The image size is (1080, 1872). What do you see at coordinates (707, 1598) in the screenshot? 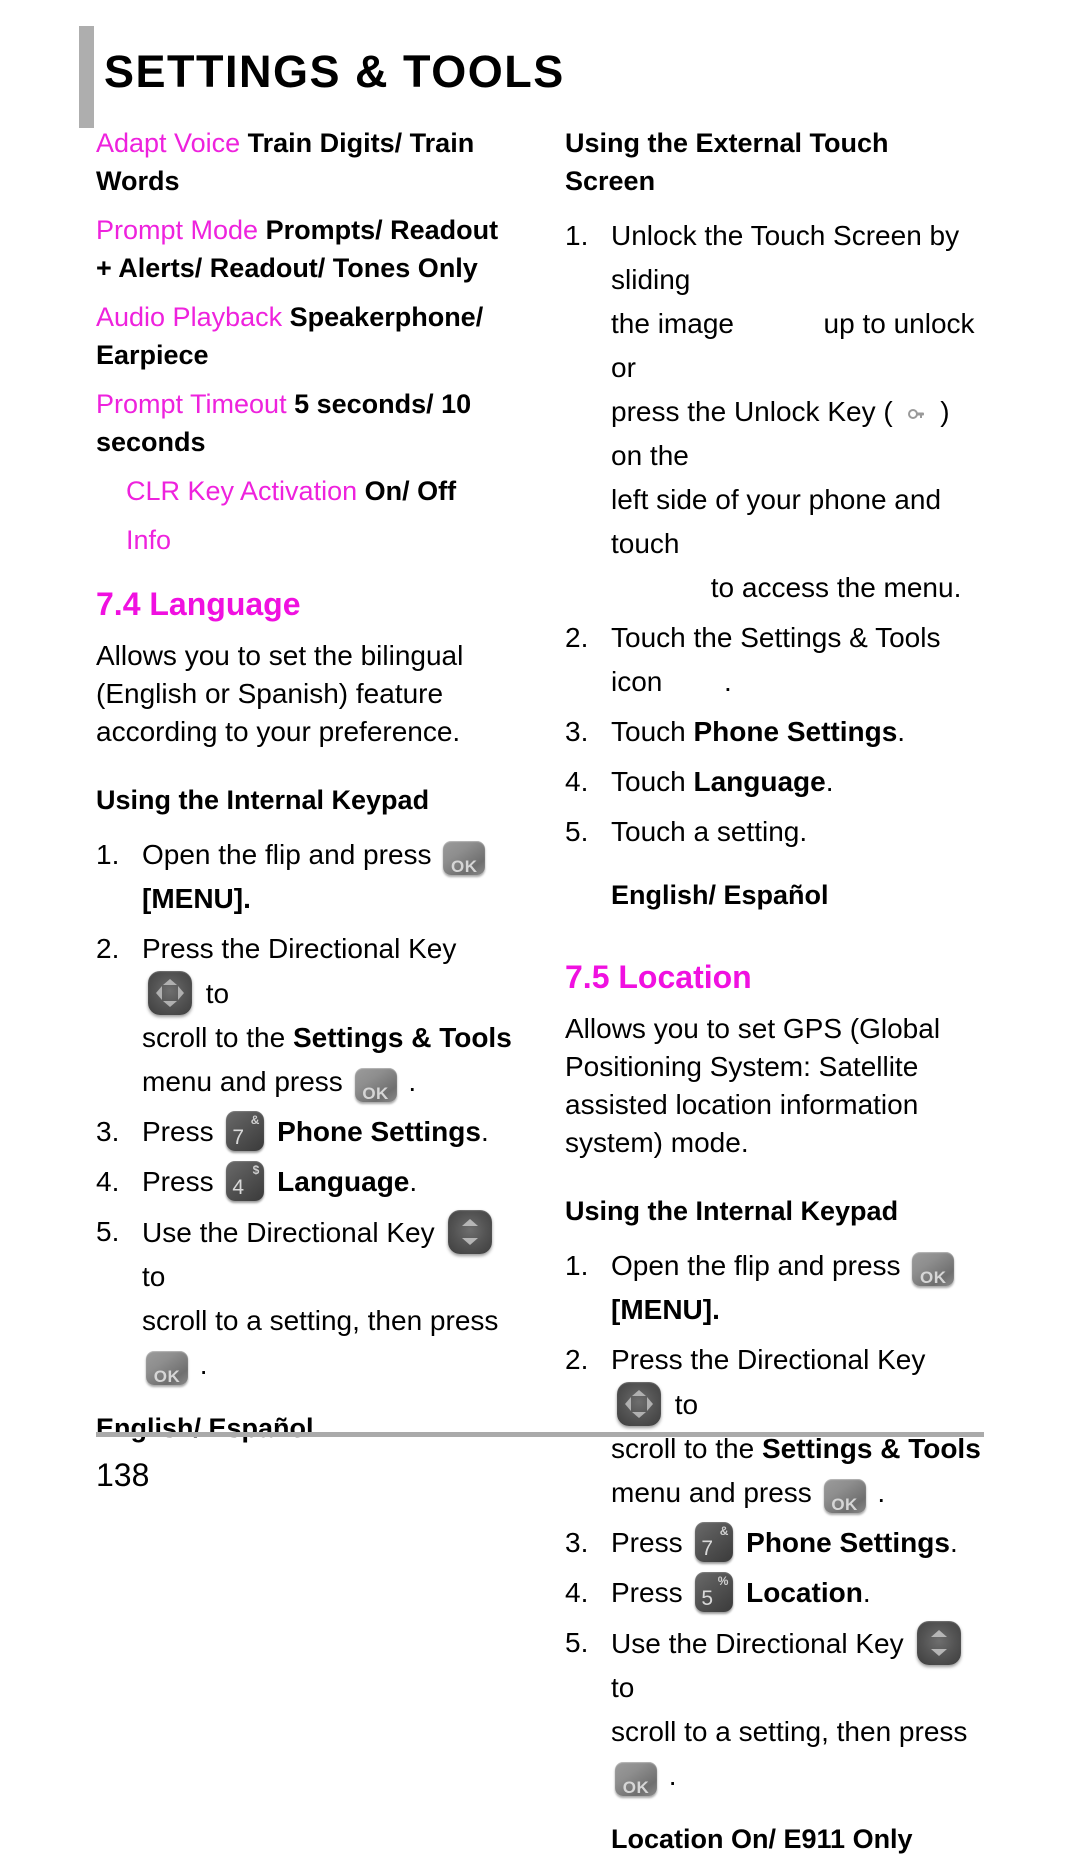
I see `number-key-digit: 5` at bounding box center [707, 1598].